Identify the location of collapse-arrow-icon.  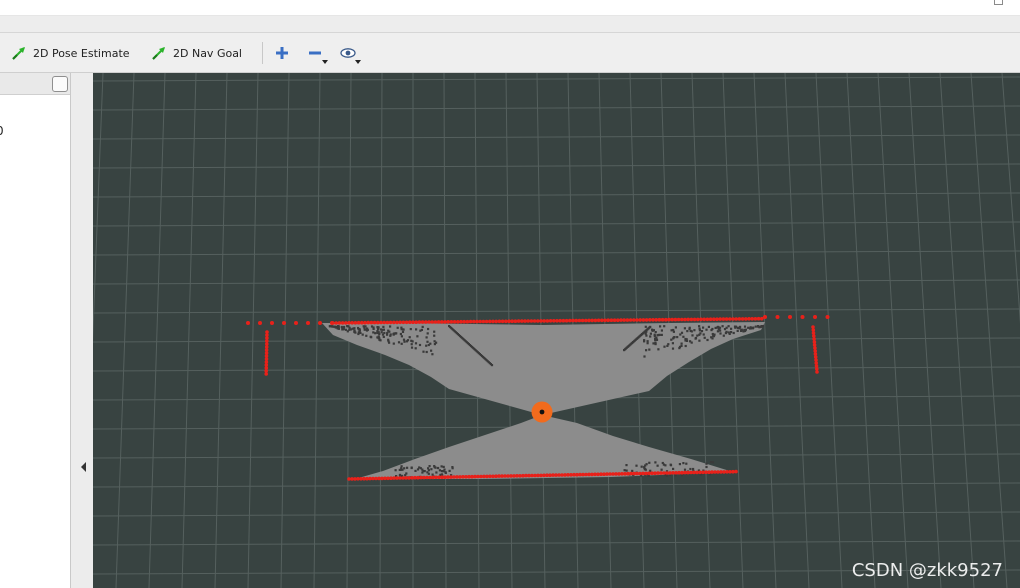
(83, 467).